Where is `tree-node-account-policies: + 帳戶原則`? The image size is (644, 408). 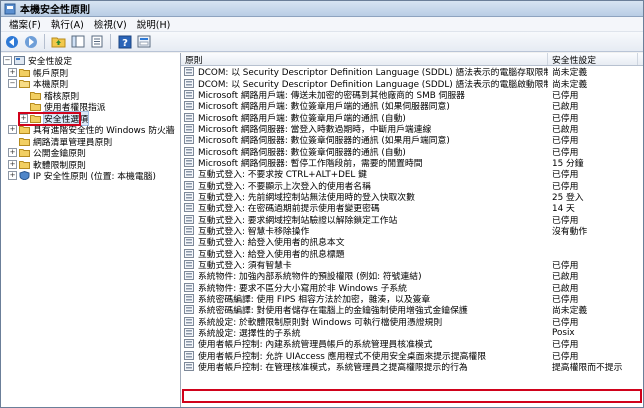 tree-node-account-policies: + 帳戶原則 is located at coordinates (90, 73).